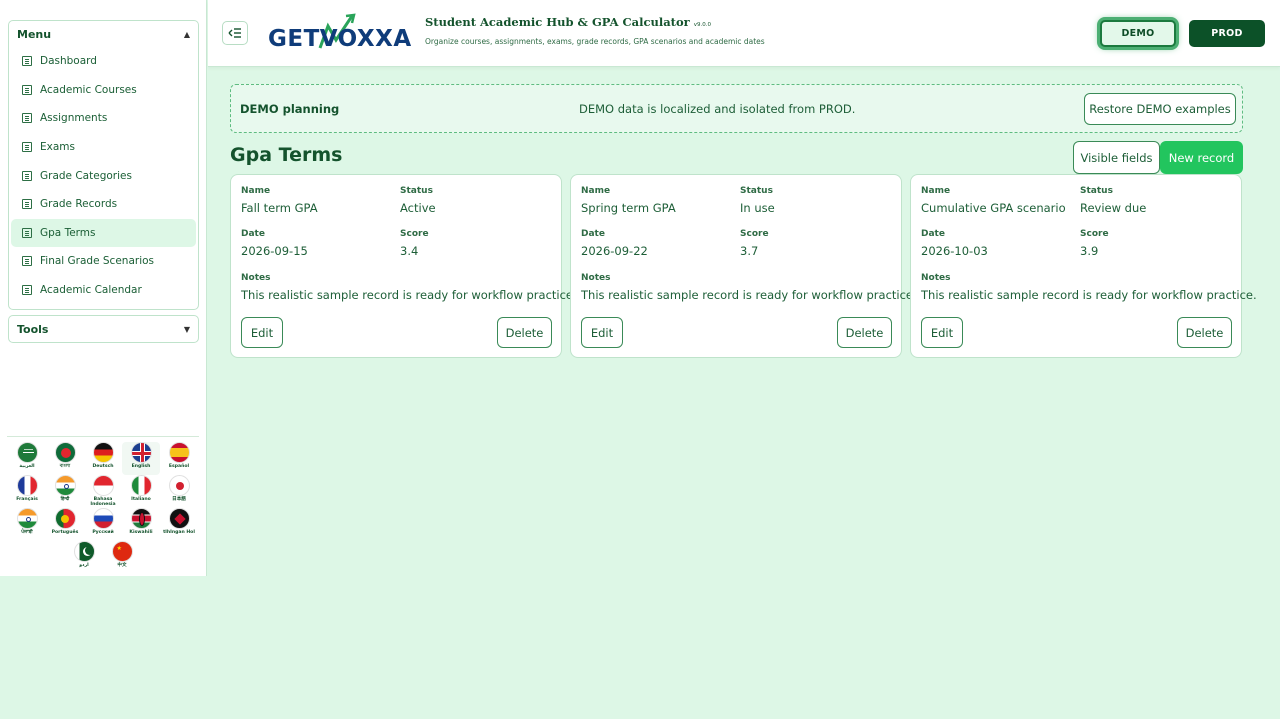 This screenshot has height=719, width=1280. Describe the element at coordinates (179, 485) in the screenshot. I see `japan-flag-icon` at that location.